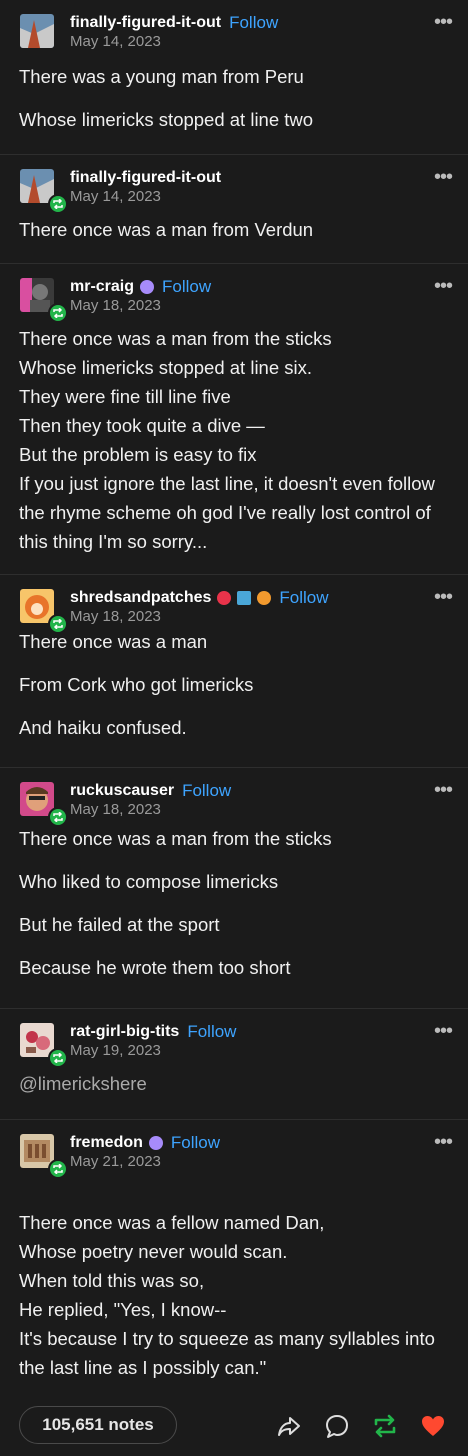 The image size is (468, 1456). I want to click on post-text: There was a young man from Peru, so click(161, 76).